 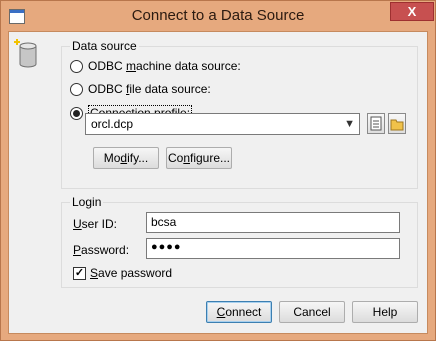 What do you see at coordinates (101, 250) in the screenshot?
I see `password-label: Password:` at bounding box center [101, 250].